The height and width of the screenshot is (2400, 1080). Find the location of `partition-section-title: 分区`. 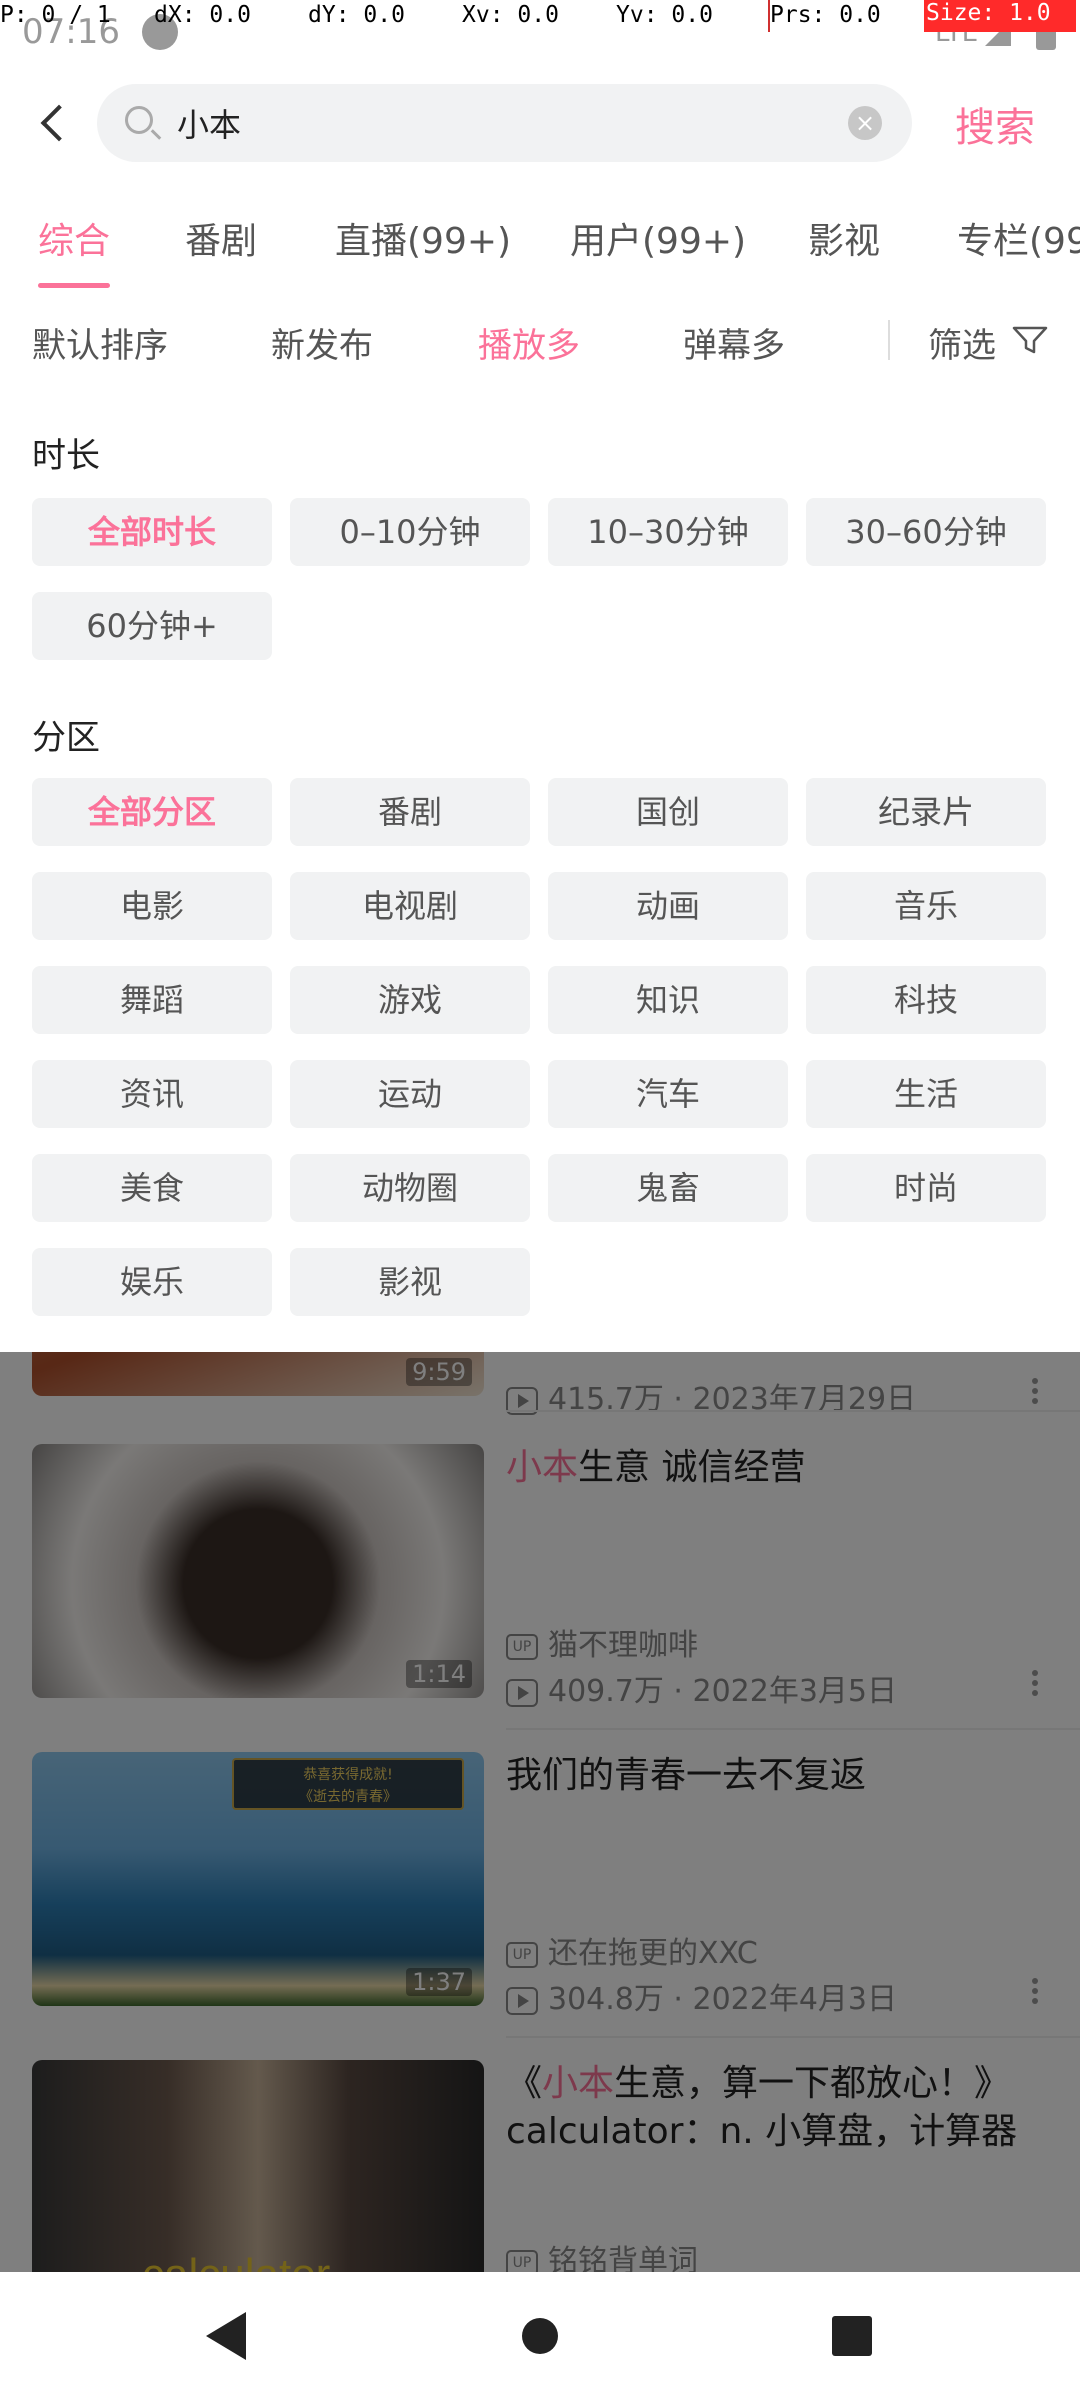

partition-section-title: 分区 is located at coordinates (66, 738).